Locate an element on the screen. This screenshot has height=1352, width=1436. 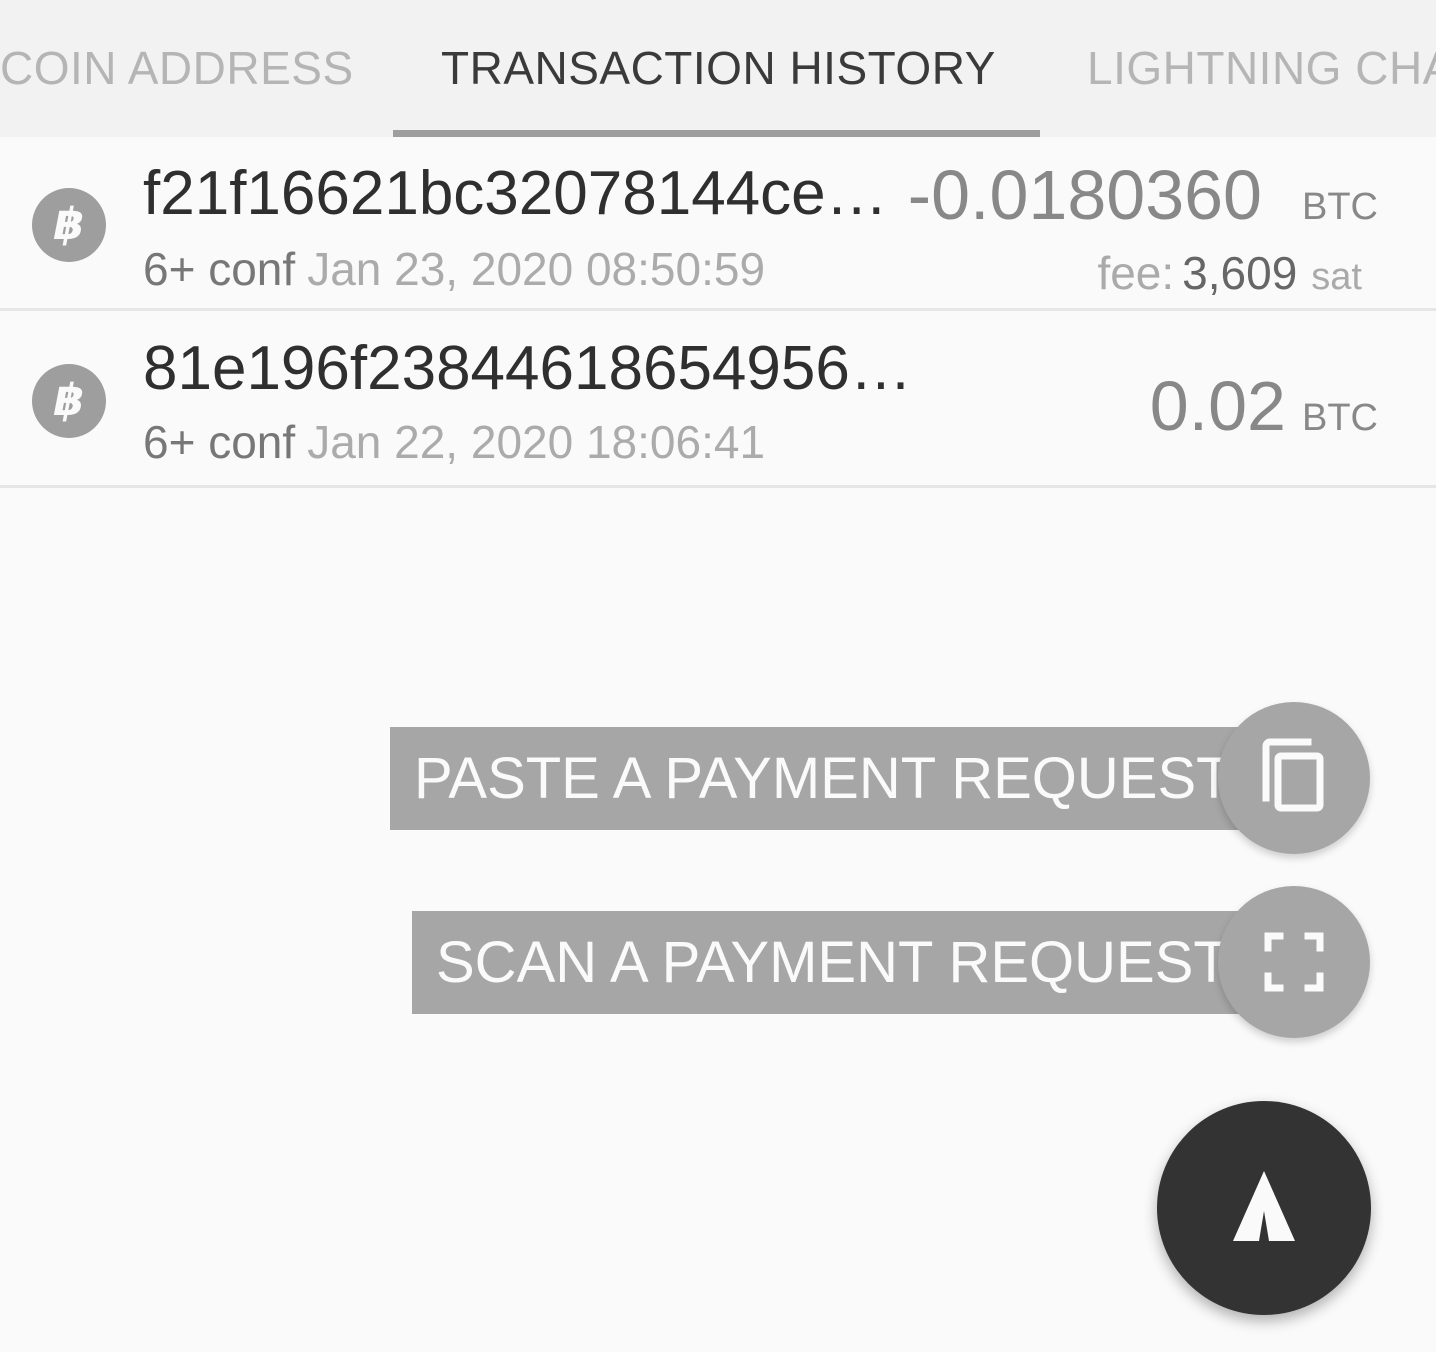
send-arrow-icon is located at coordinates (1264, 1206).